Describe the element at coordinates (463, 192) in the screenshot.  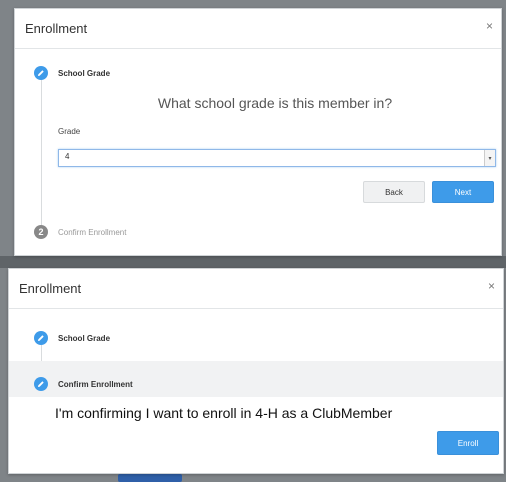
I see `next-button: Next` at that location.